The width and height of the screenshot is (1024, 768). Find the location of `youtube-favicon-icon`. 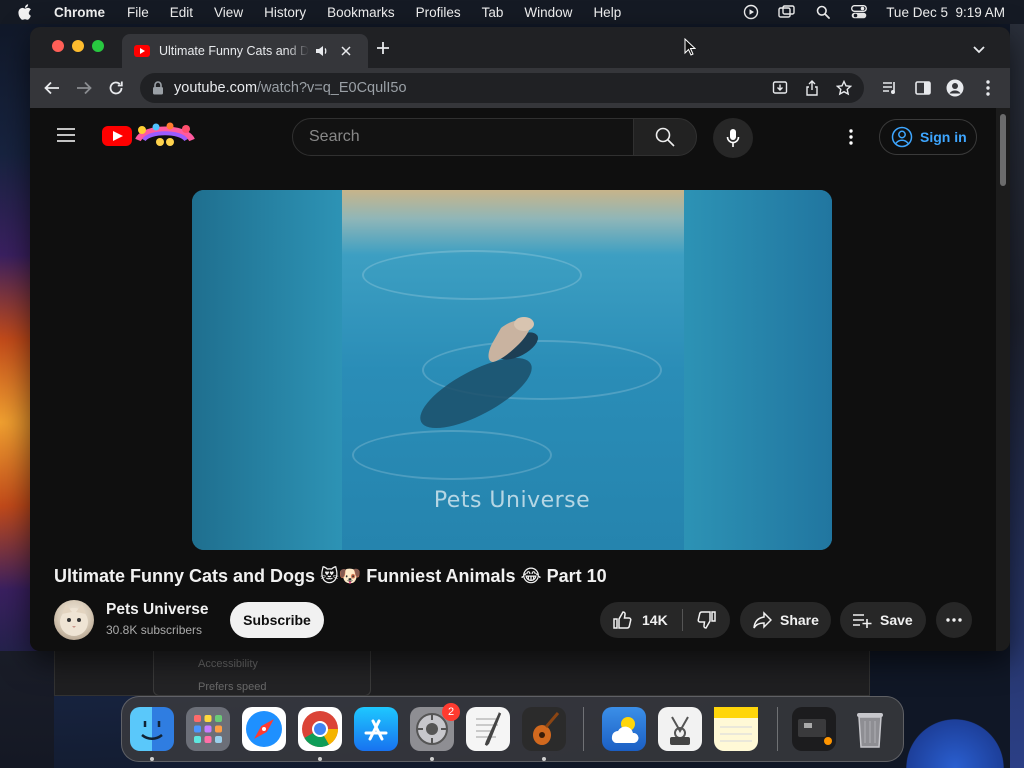

youtube-favicon-icon is located at coordinates (142, 51).